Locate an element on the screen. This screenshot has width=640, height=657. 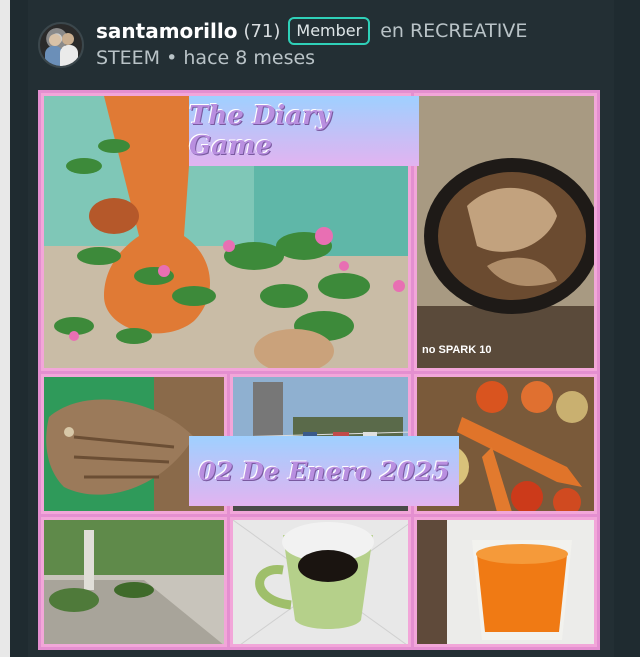
member-badge: Member is located at coordinates (329, 31).